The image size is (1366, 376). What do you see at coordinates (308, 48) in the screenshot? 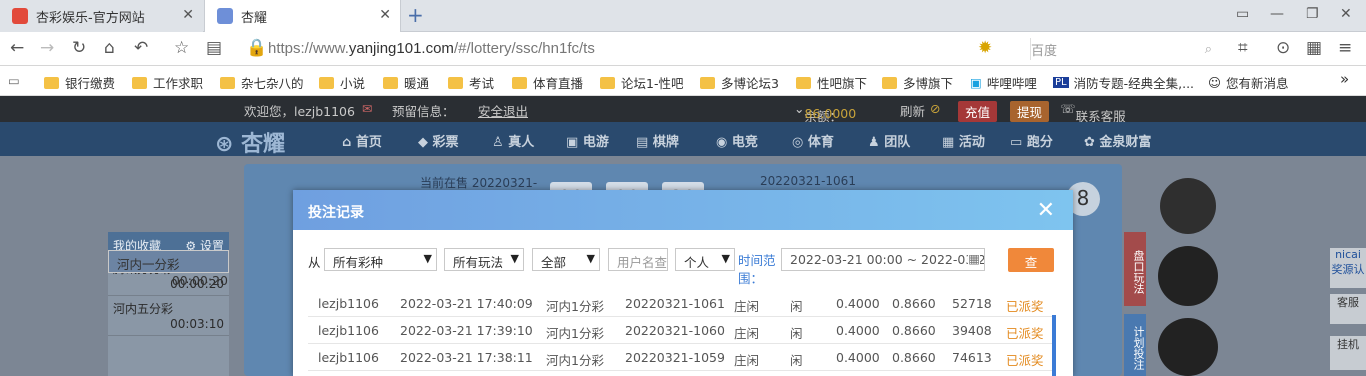
I see `url-prefix: https://www.` at bounding box center [308, 48].